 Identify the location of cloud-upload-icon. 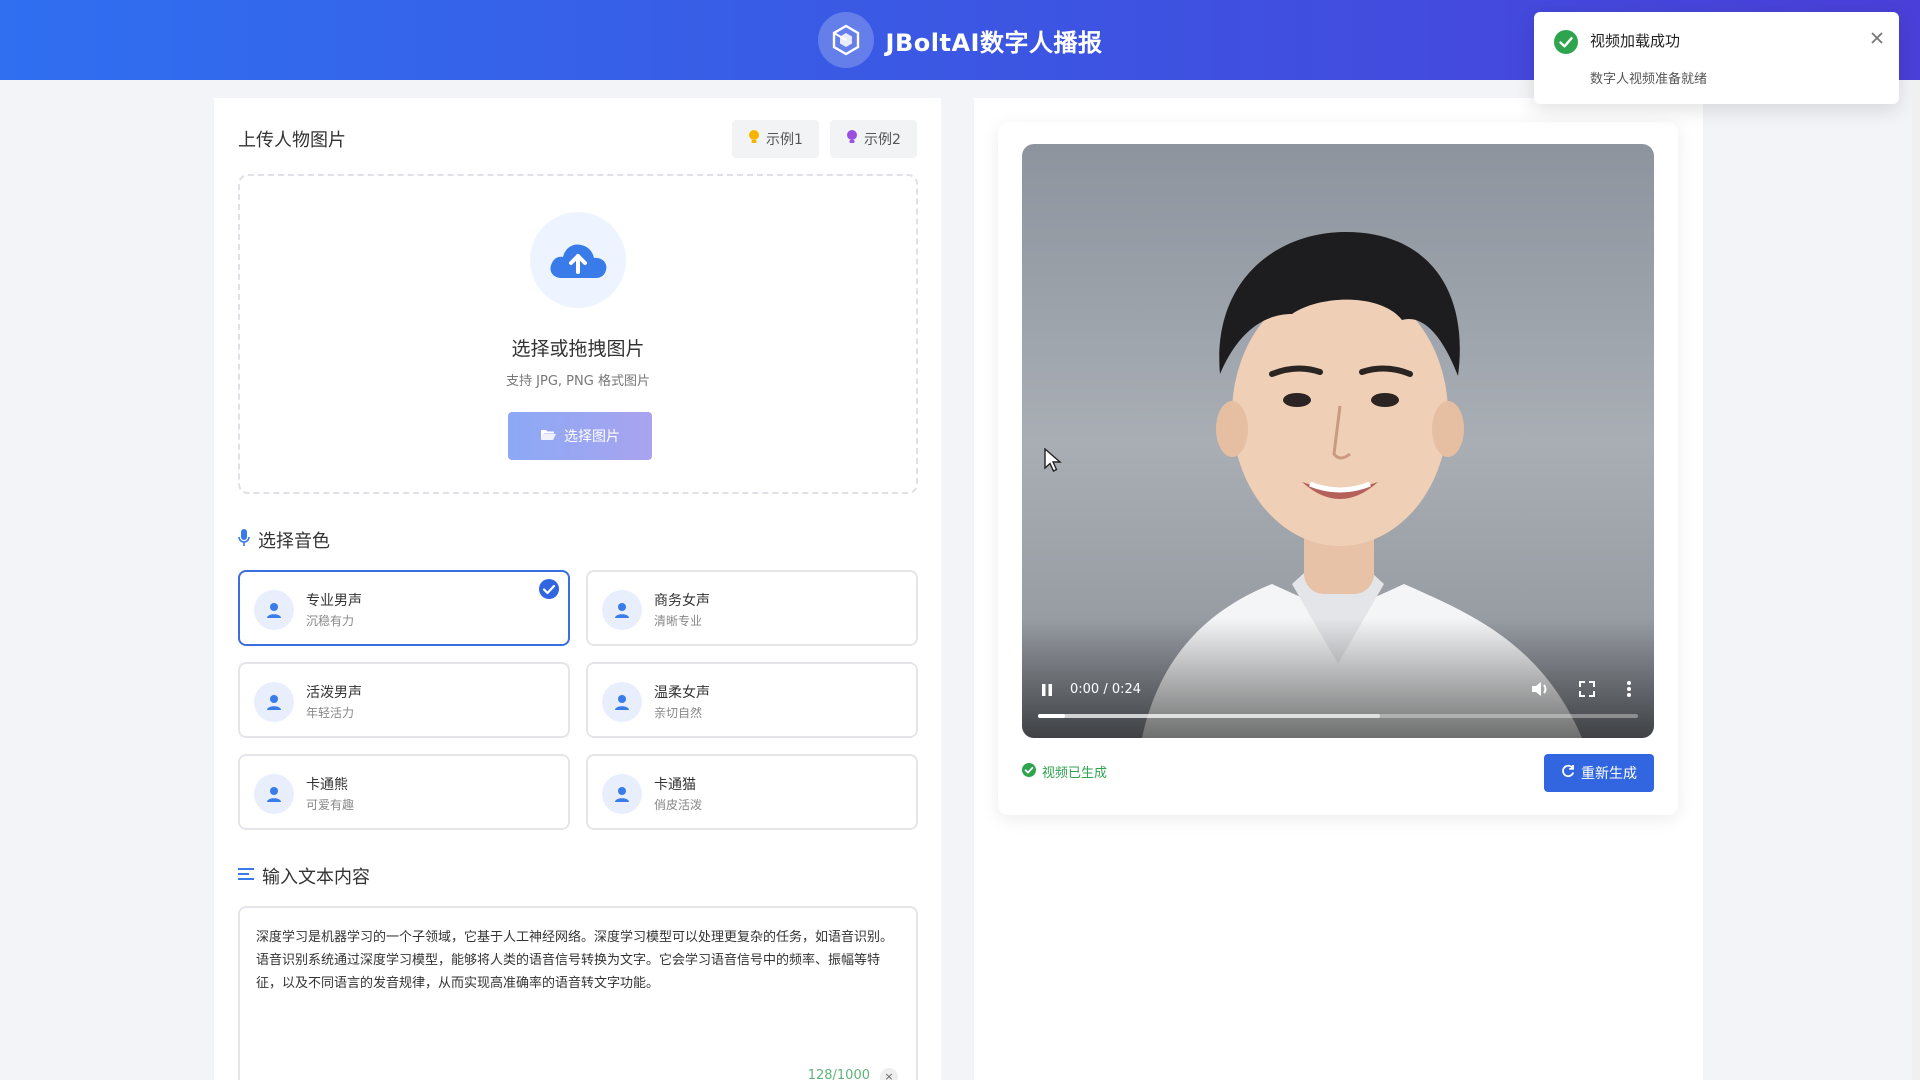
(578, 260).